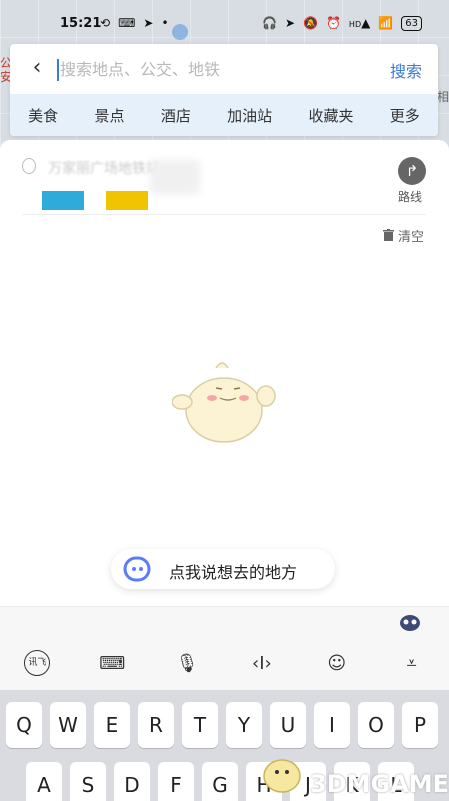 The image size is (449, 801). Describe the element at coordinates (200, 725) in the screenshot. I see `key-t: T` at that location.